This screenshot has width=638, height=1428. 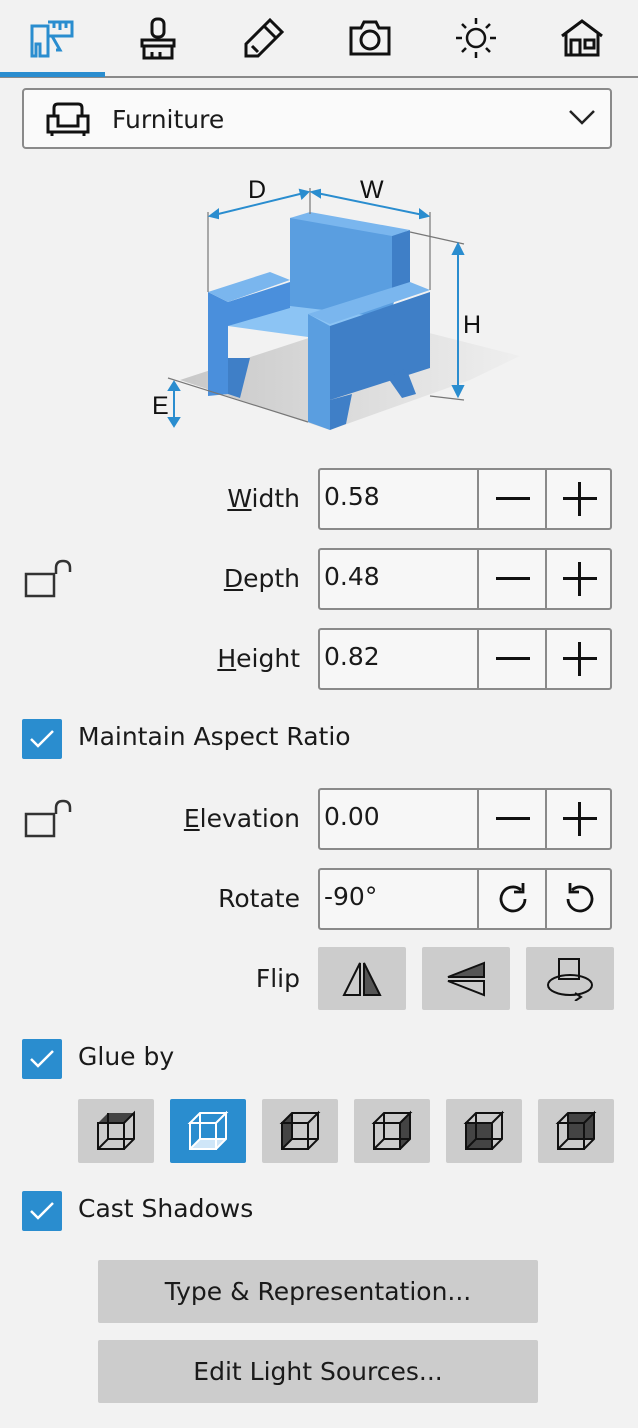 I want to click on elevation-field: 0.00, so click(x=465, y=819).